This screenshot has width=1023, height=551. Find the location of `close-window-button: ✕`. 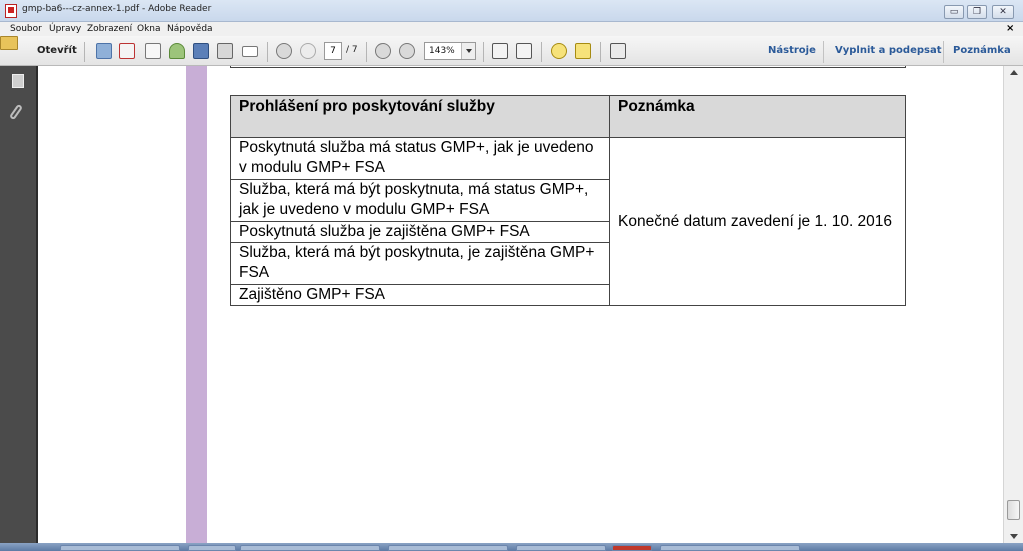

close-window-button: ✕ is located at coordinates (1003, 12).